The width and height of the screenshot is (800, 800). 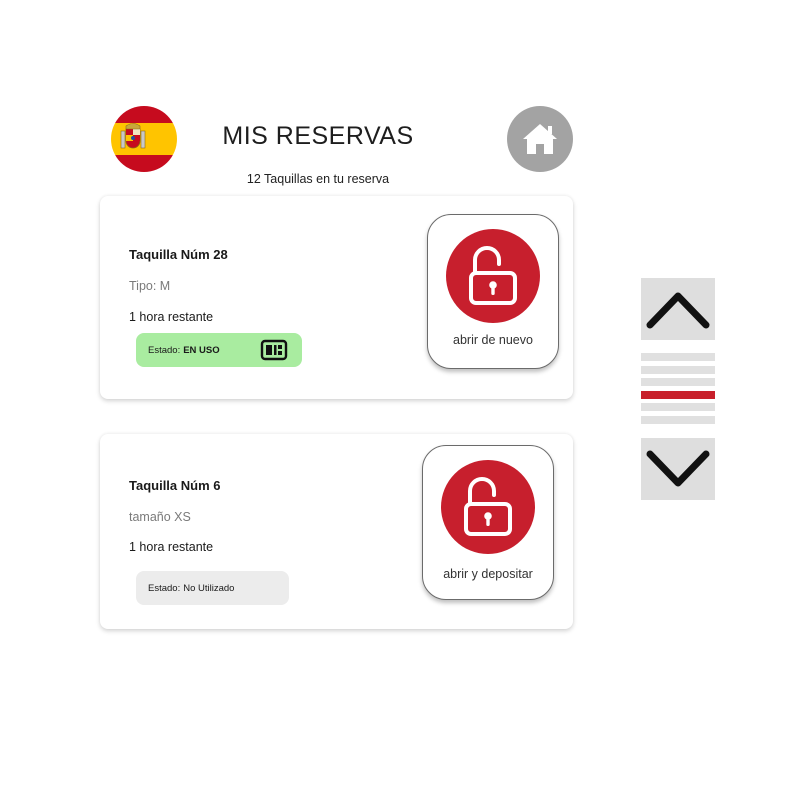 I want to click on status-value: EN USO, so click(x=201, y=350).